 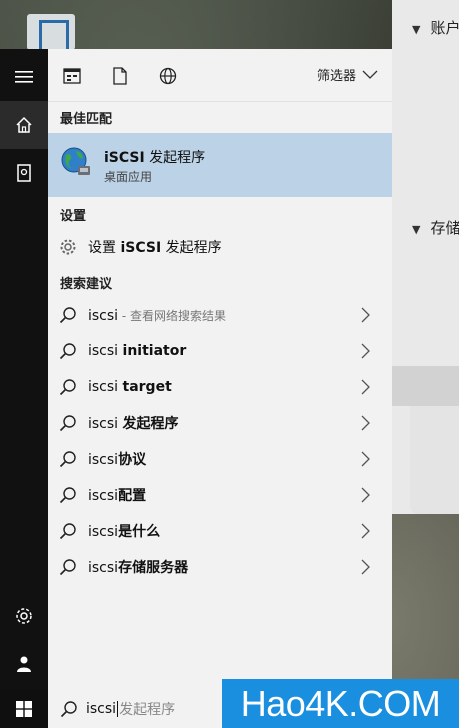 What do you see at coordinates (24, 369) in the screenshot?
I see `start-left-rail` at bounding box center [24, 369].